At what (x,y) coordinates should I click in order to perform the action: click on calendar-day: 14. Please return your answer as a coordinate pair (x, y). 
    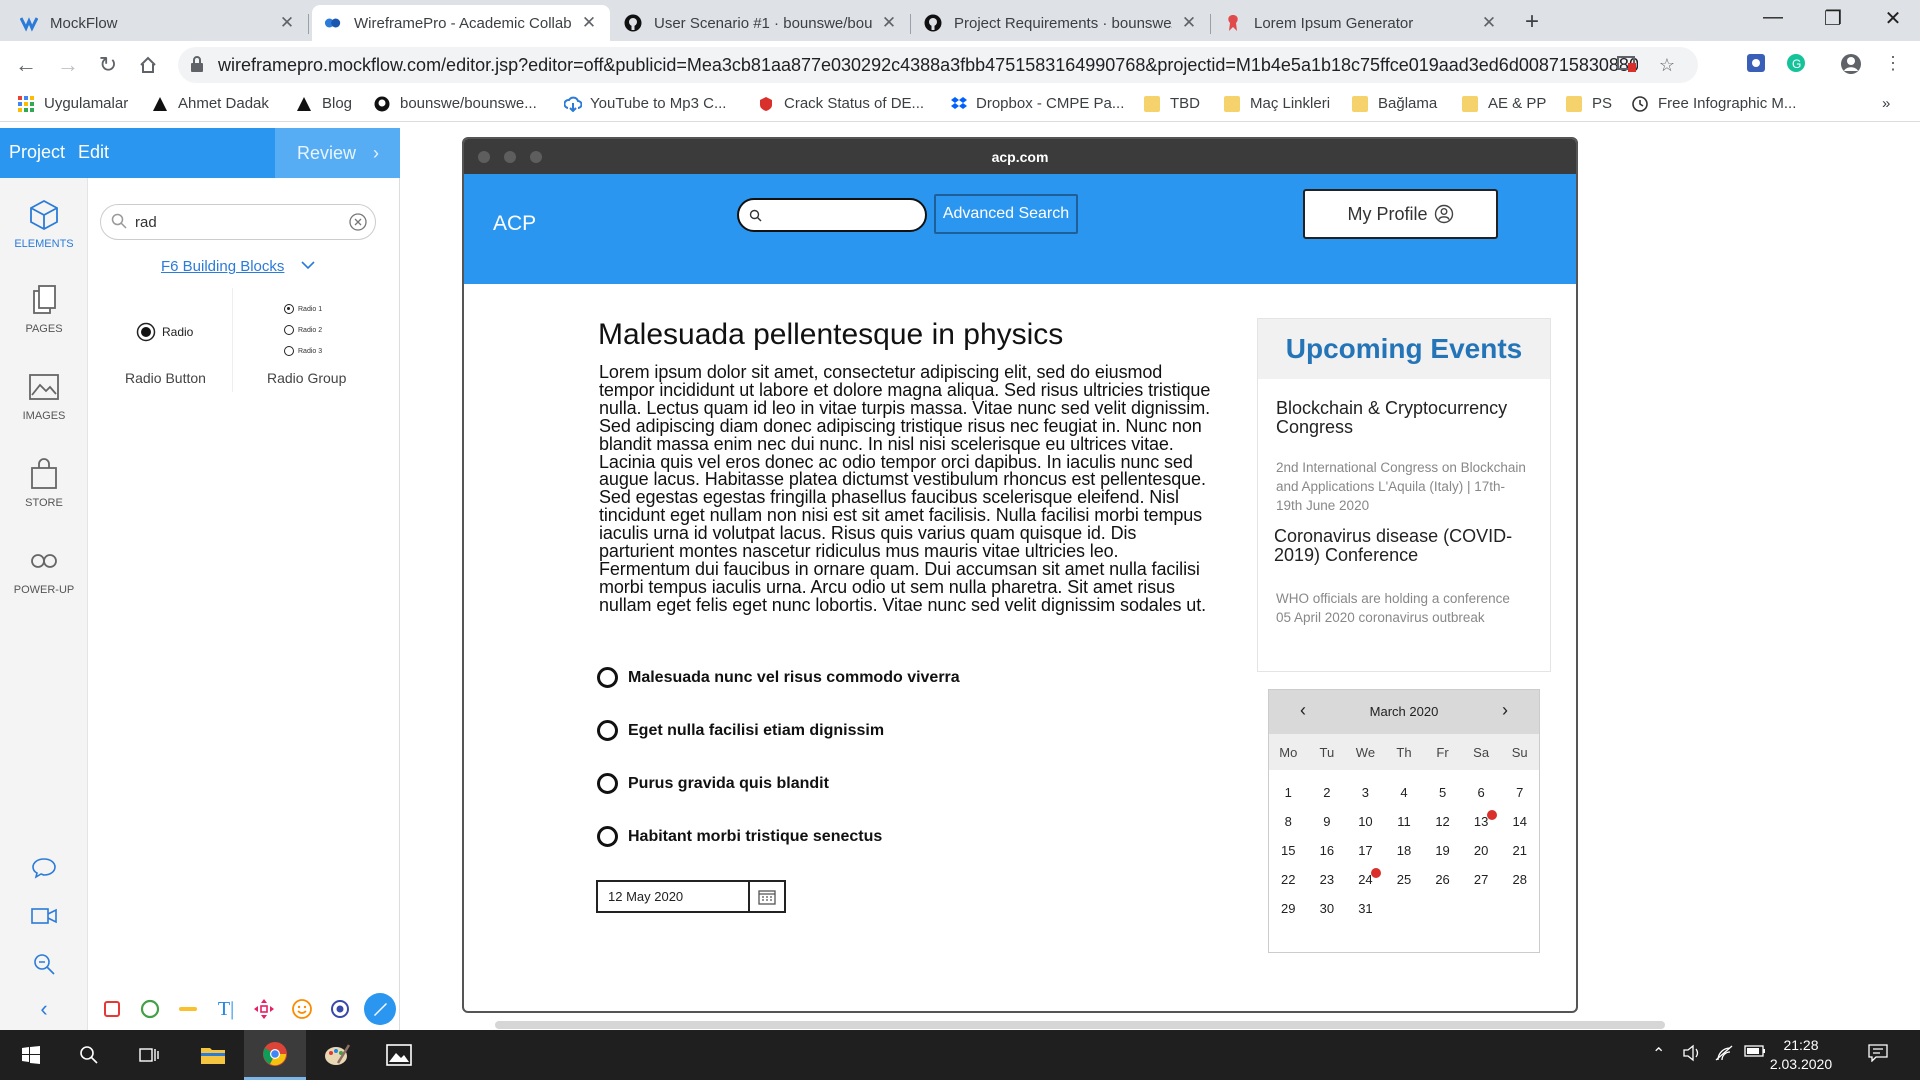
    Looking at the image, I should click on (1519, 821).